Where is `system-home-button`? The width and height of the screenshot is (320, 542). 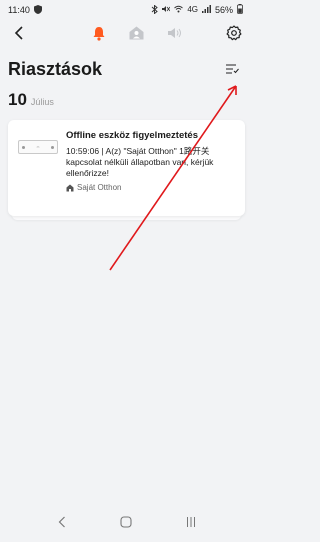 system-home-button is located at coordinates (126, 522).